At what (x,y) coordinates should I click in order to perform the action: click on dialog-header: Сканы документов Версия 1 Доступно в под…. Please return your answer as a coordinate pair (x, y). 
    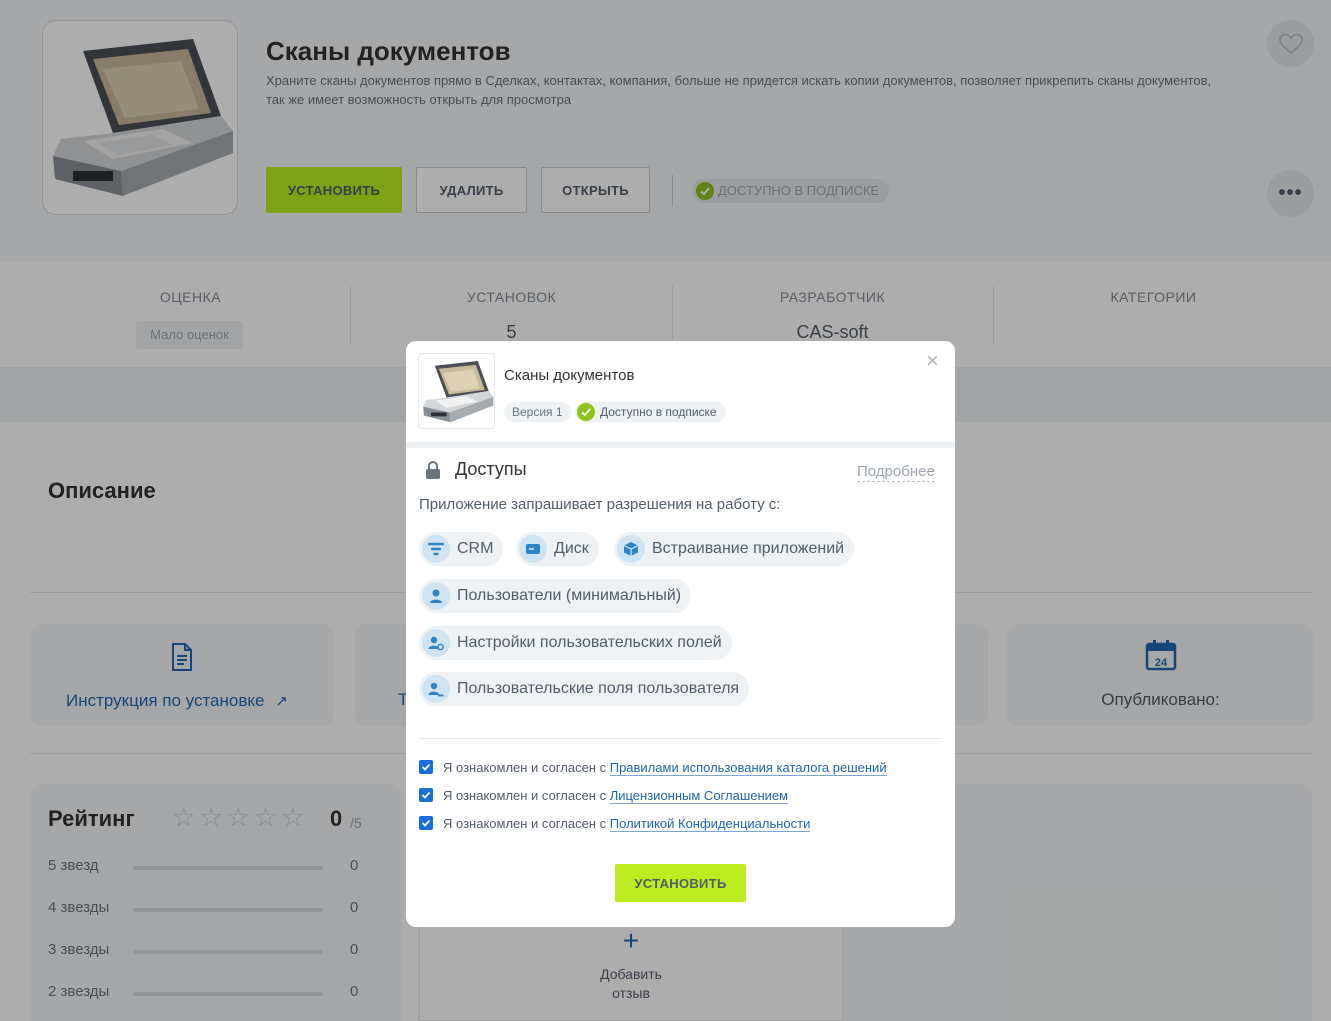
    Looking at the image, I should click on (680, 391).